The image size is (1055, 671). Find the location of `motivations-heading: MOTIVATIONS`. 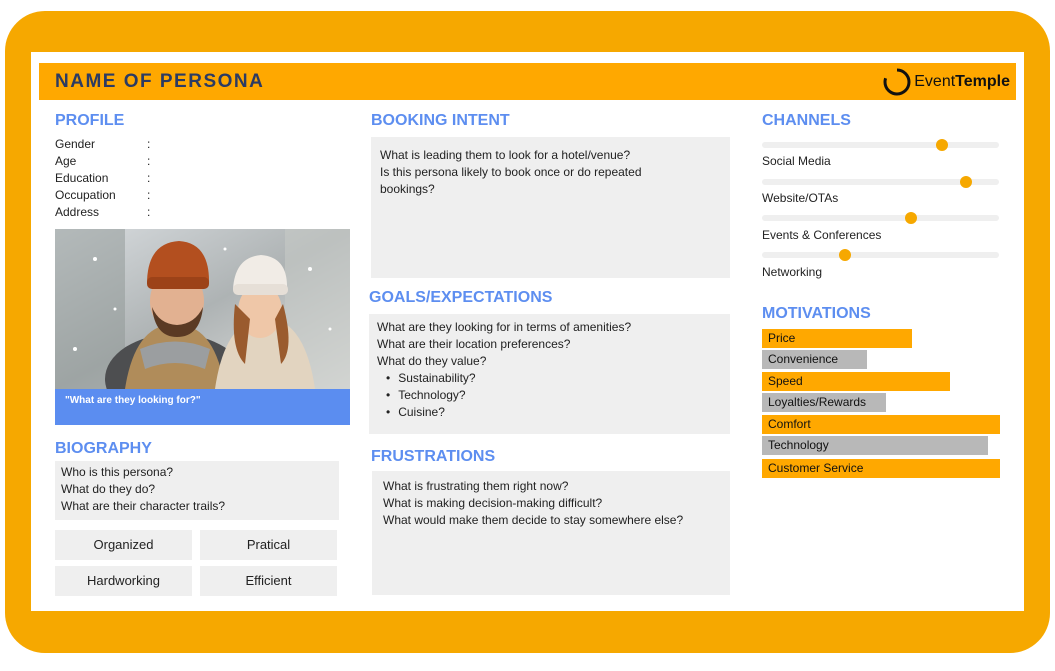

motivations-heading: MOTIVATIONS is located at coordinates (816, 313).